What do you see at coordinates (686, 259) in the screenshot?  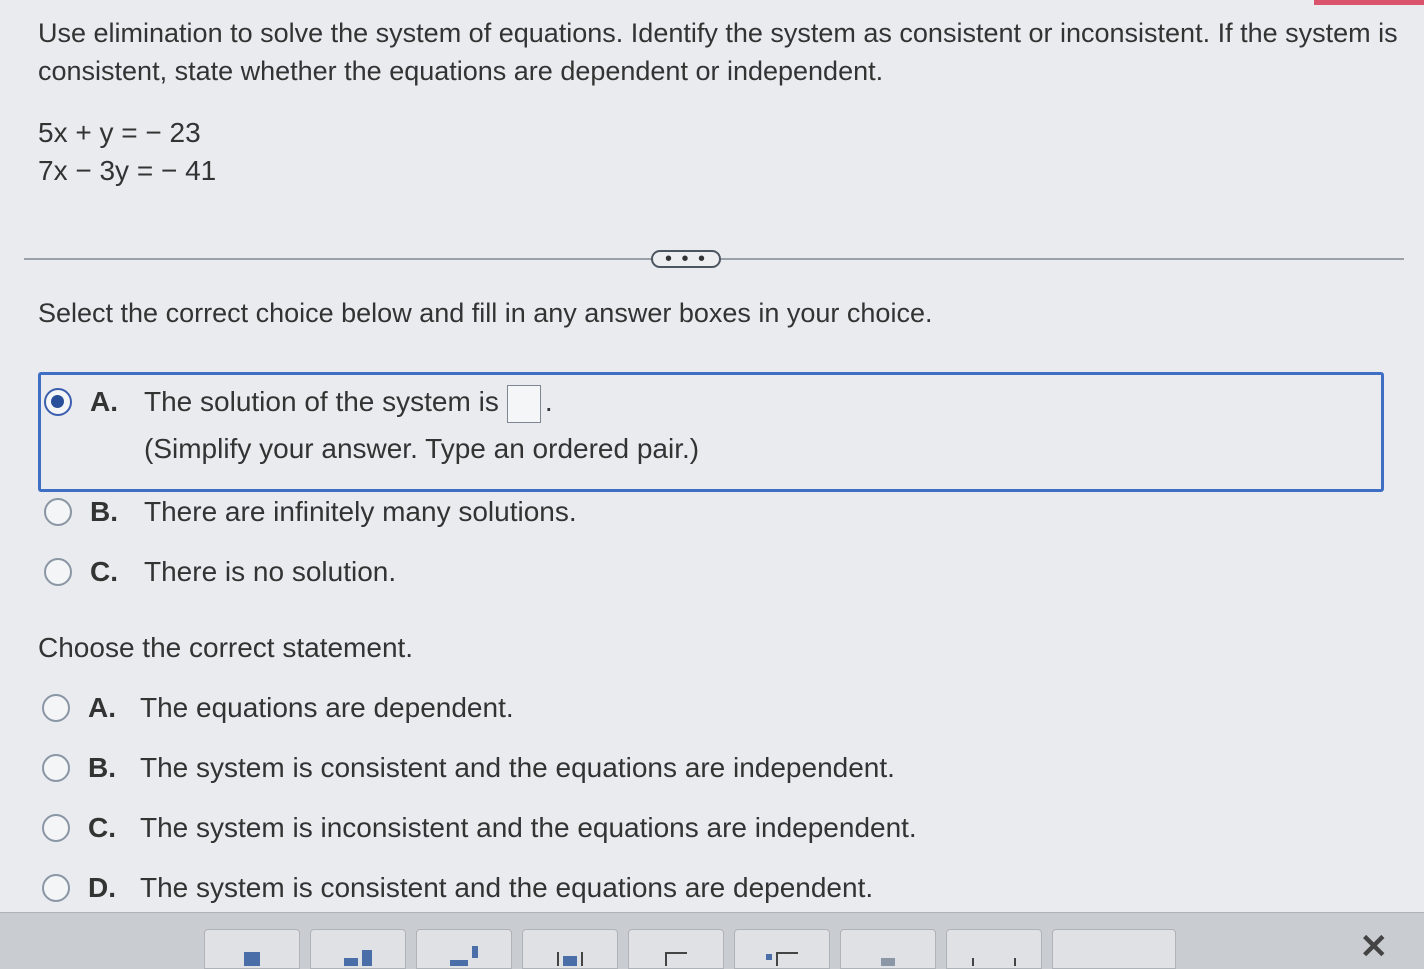 I see `expand-more-button: • • •` at bounding box center [686, 259].